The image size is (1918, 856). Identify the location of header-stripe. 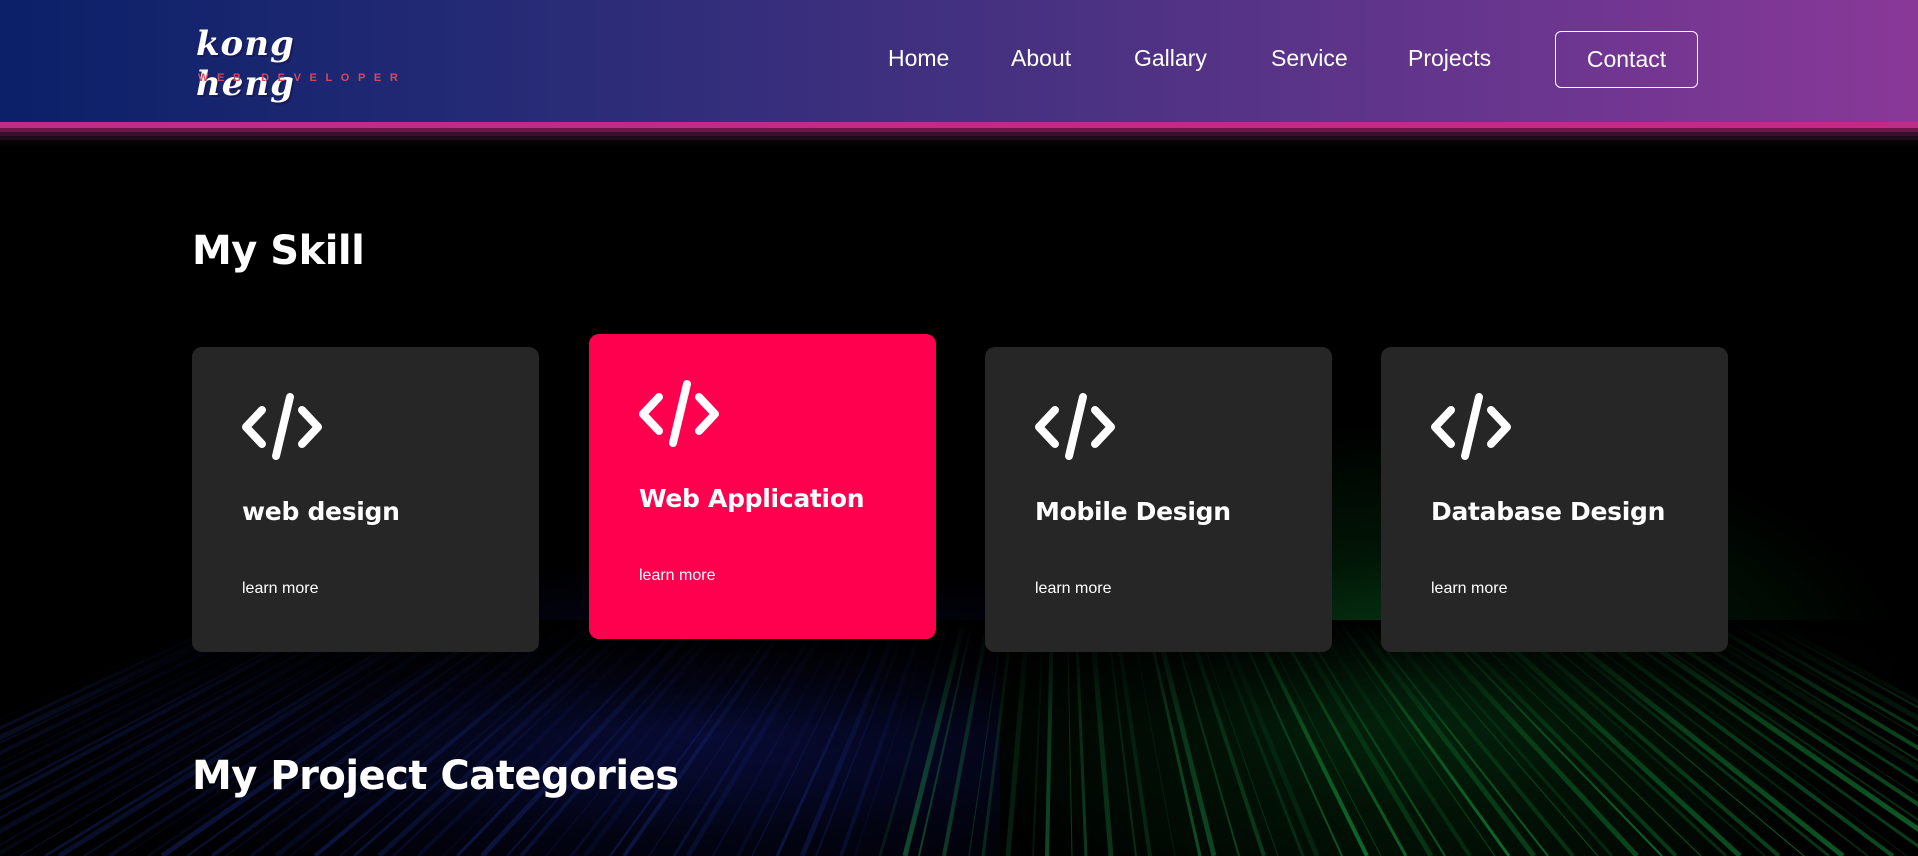
(959, 135).